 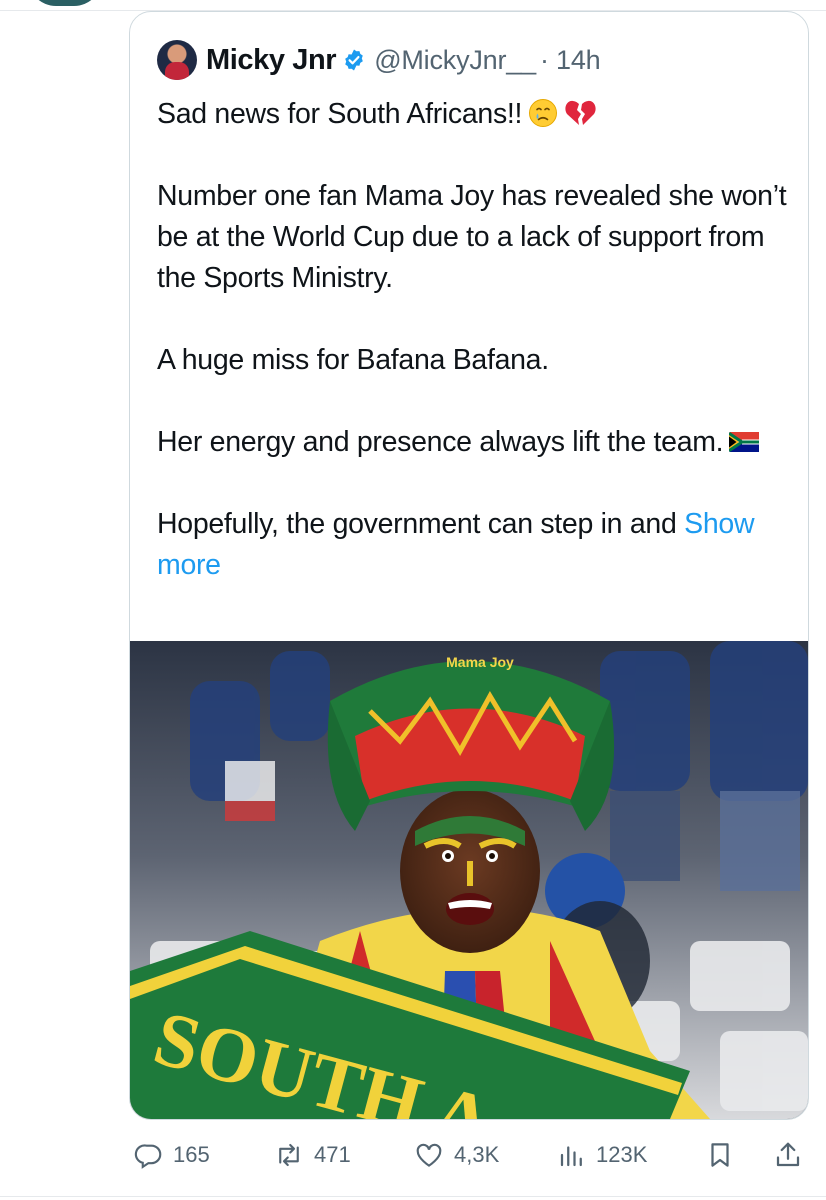 What do you see at coordinates (571, 1156) in the screenshot?
I see `views-chart-icon` at bounding box center [571, 1156].